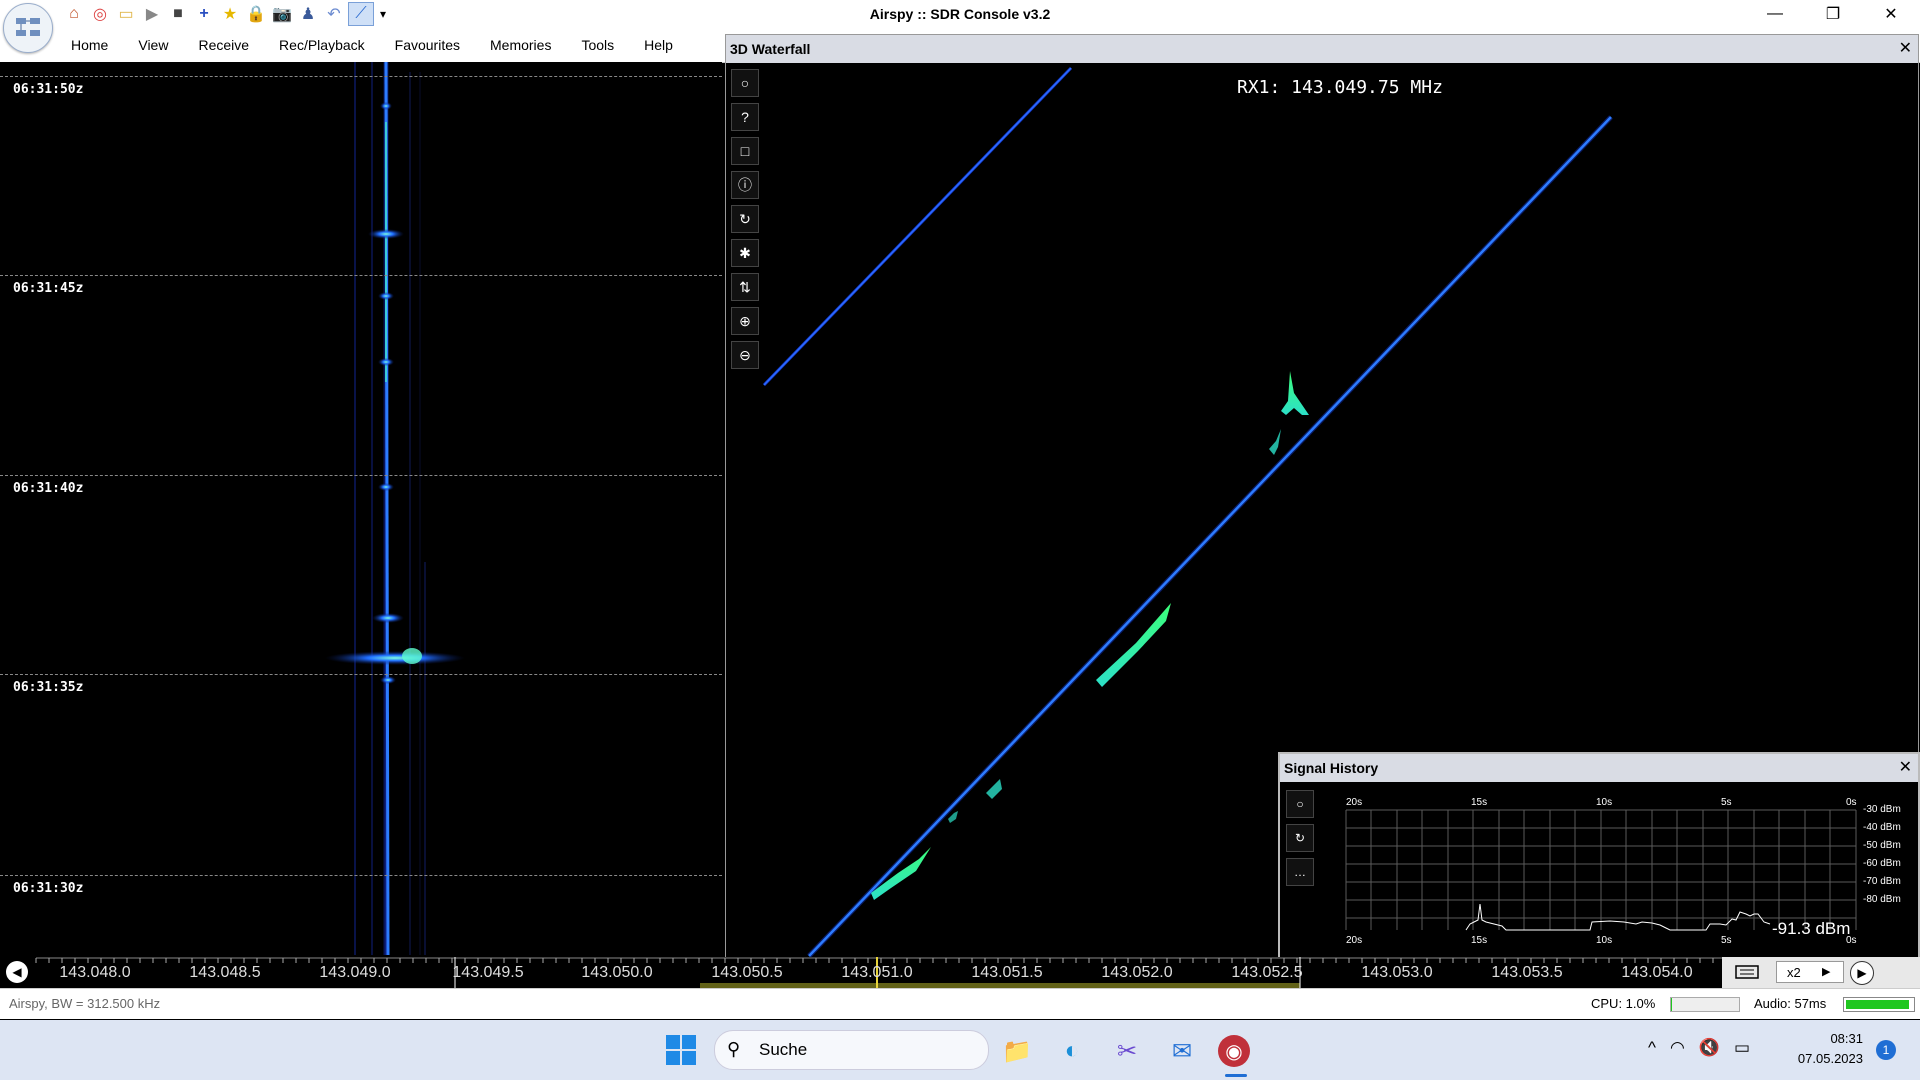 This screenshot has width=1920, height=1080. What do you see at coordinates (1886, 1050) in the screenshot?
I see `notification-badge: 1` at bounding box center [1886, 1050].